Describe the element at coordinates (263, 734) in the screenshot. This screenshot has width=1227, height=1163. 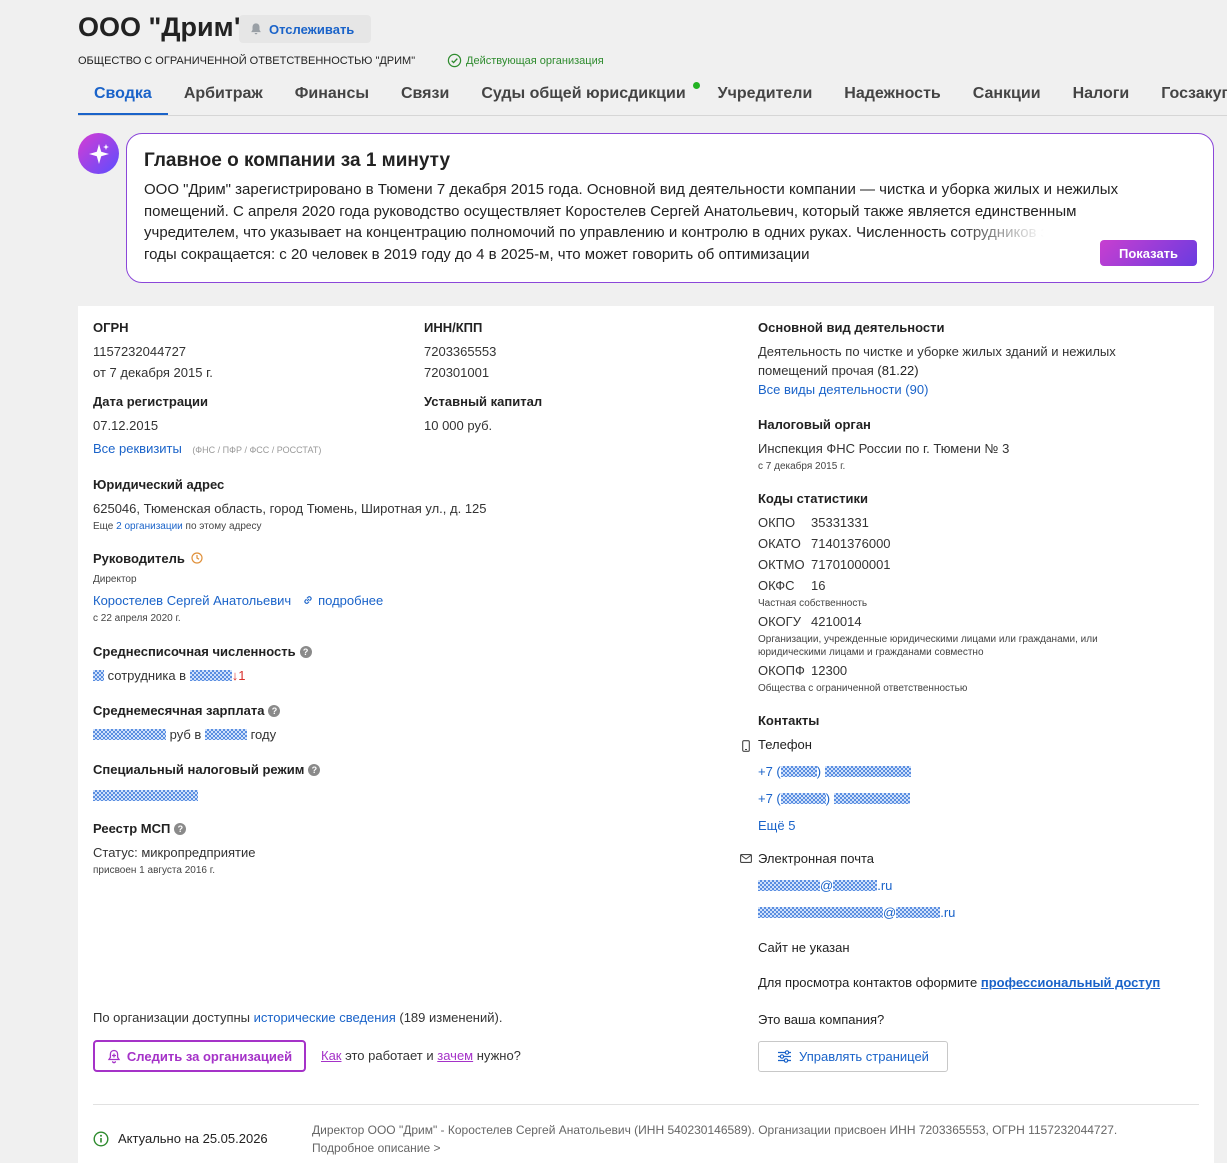
I see `salary-end: году` at that location.